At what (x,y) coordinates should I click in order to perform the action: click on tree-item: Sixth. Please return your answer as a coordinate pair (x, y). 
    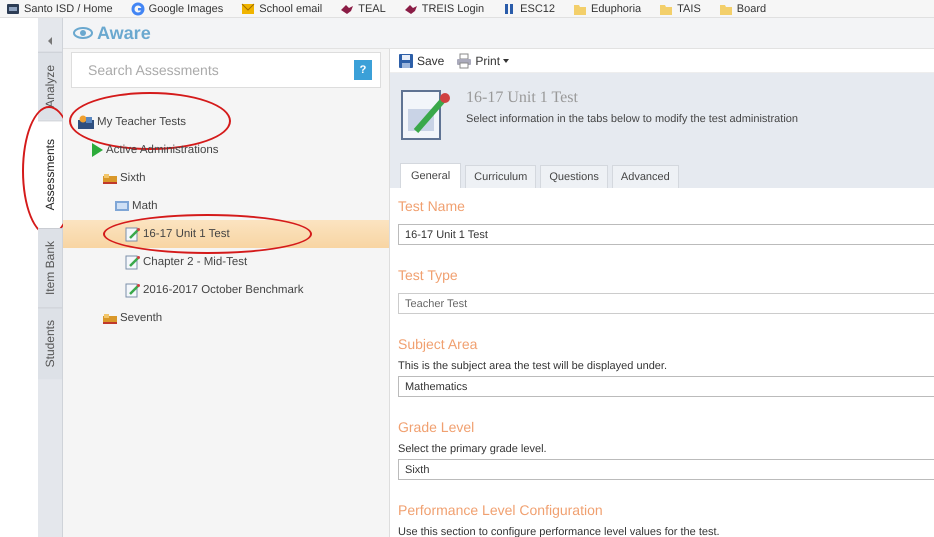
    Looking at the image, I should click on (226, 178).